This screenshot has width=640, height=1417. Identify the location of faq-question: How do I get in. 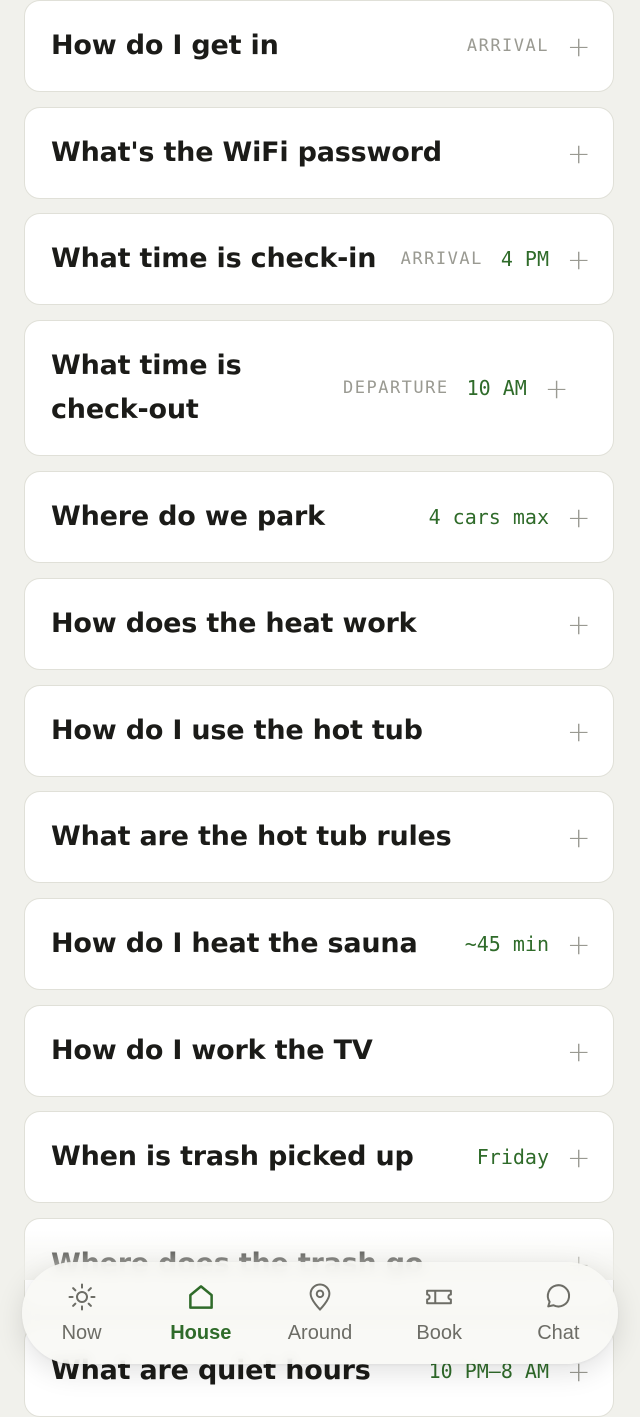
(165, 45).